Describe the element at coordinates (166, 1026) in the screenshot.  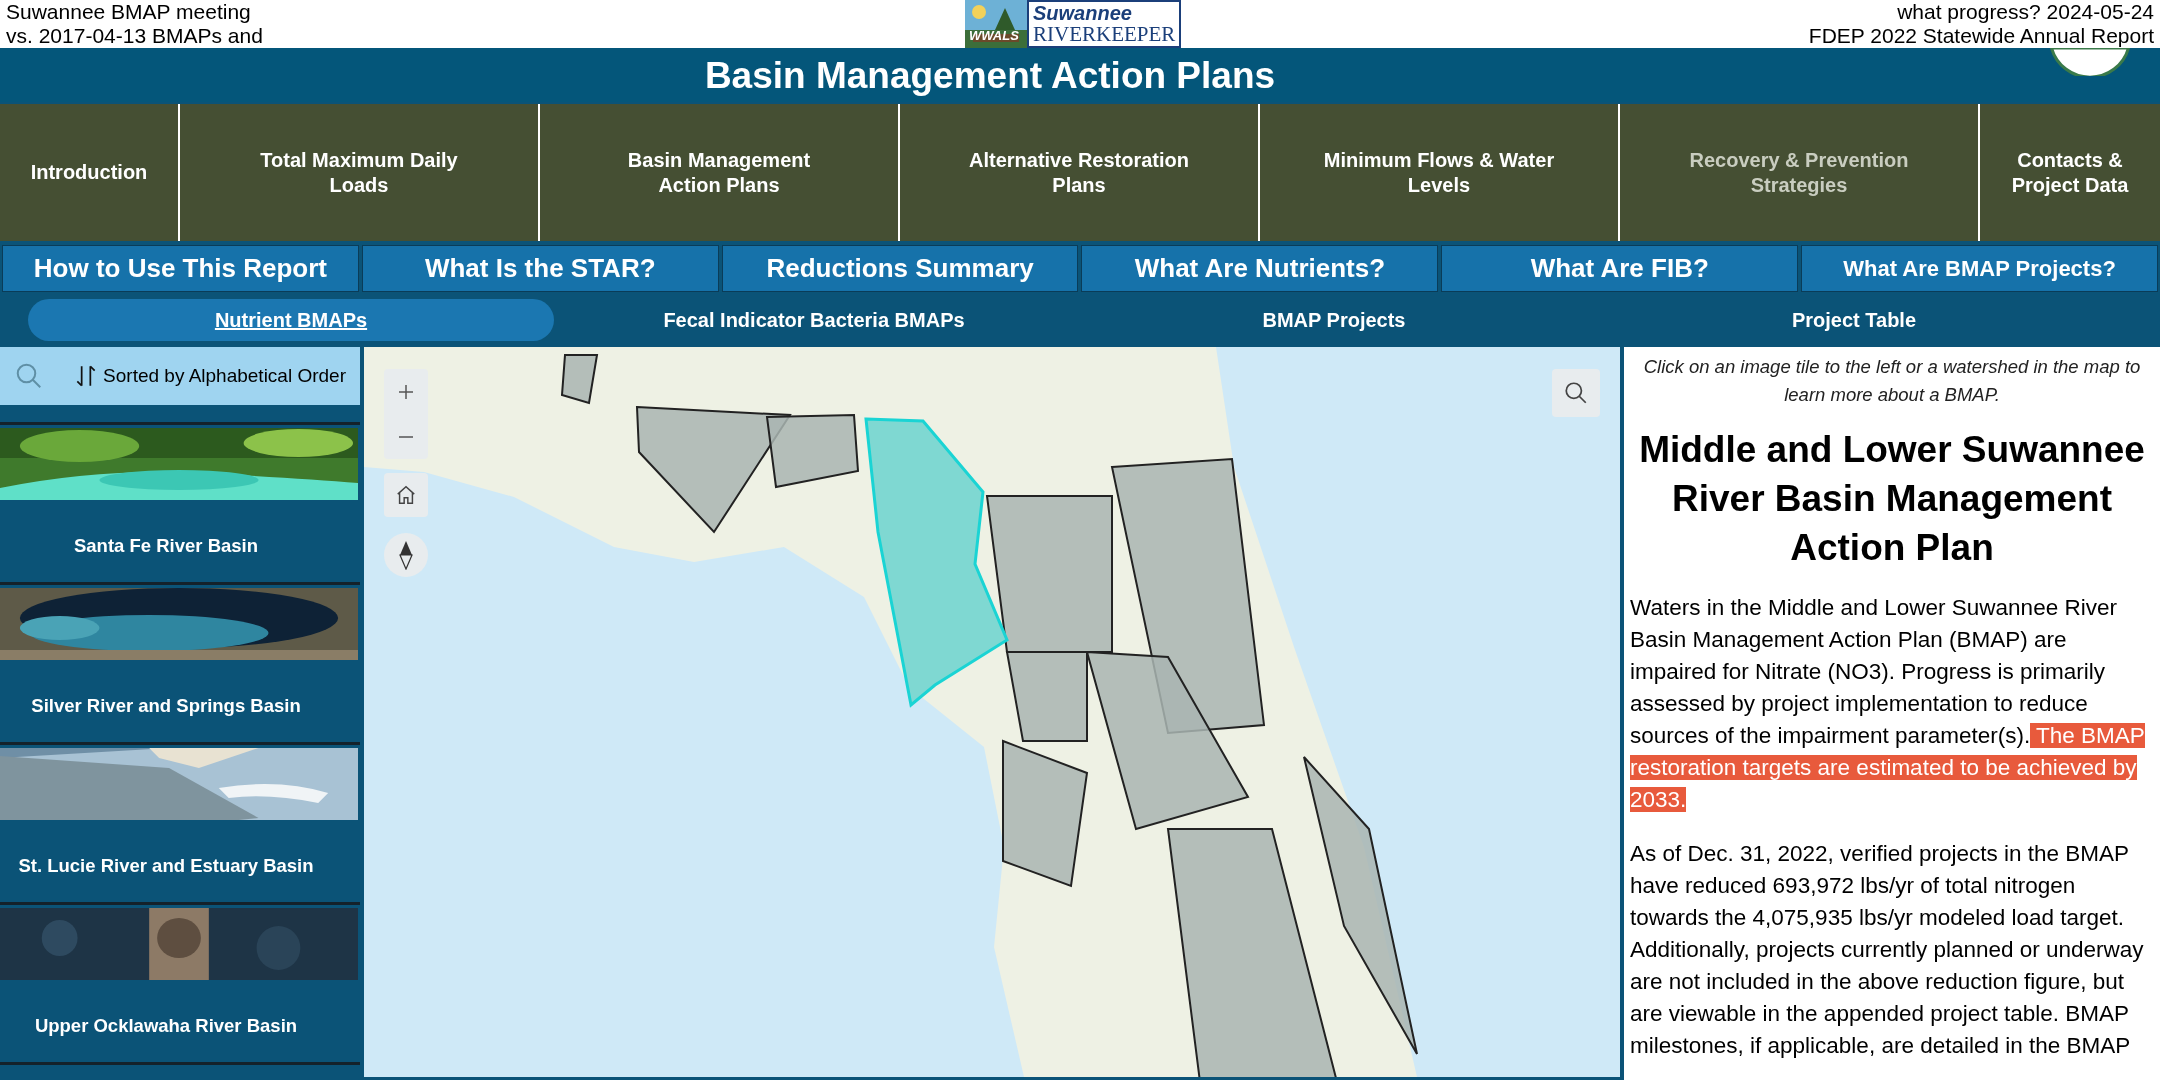
I see `basin-title: Upper Ocklawaha River Basin` at that location.